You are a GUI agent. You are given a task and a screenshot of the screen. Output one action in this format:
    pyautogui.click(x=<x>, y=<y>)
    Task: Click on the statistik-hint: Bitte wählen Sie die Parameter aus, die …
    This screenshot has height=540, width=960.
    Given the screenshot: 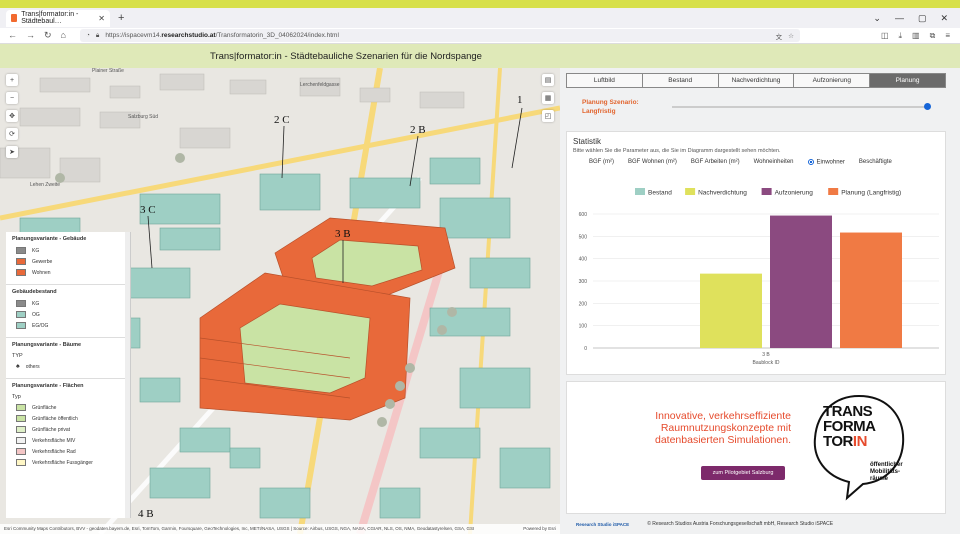 What is the action you would take?
    pyautogui.click(x=677, y=151)
    